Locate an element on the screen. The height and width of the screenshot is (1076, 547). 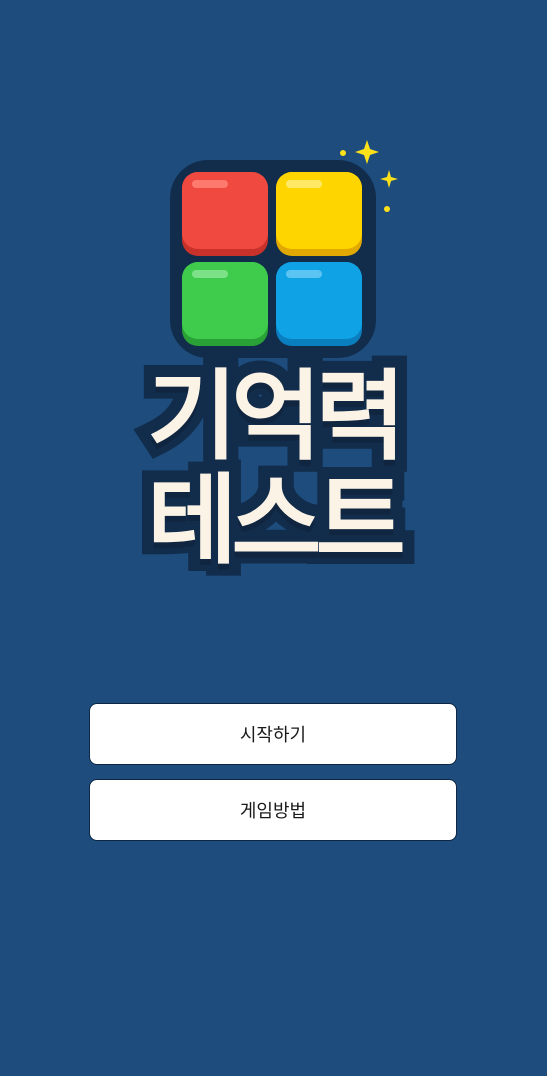
start-button-label: 시작하기 is located at coordinates (273, 735).